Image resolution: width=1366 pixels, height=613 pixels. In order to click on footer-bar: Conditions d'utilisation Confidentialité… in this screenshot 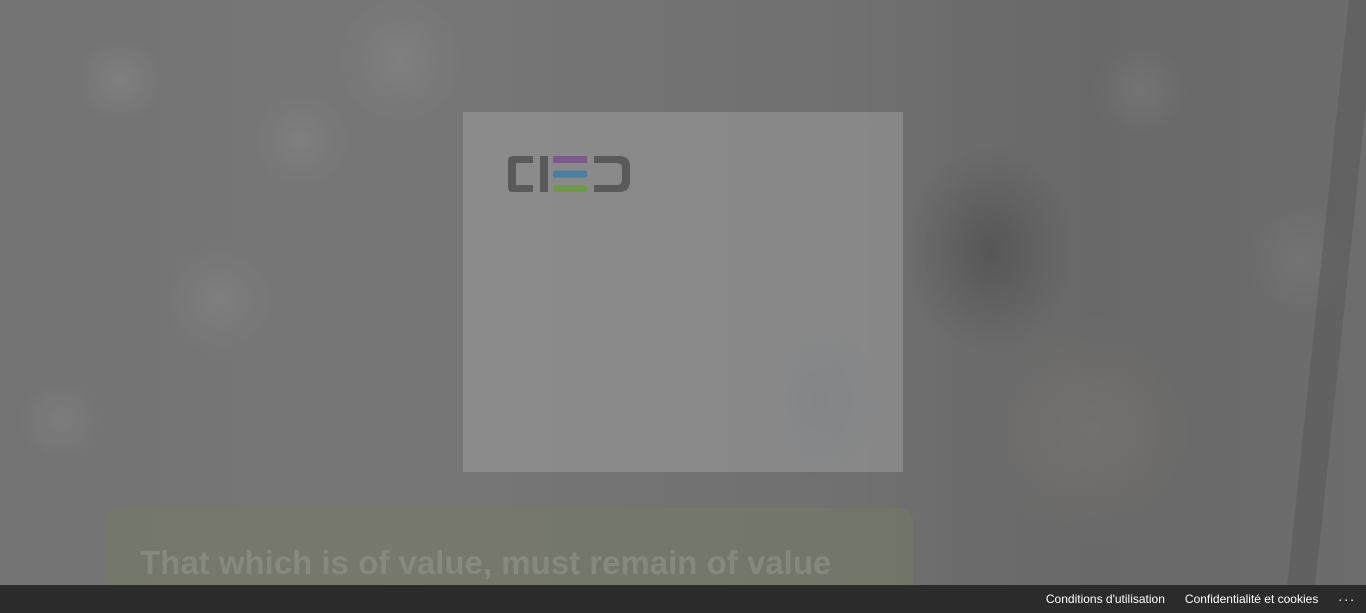, I will do `click(683, 599)`.